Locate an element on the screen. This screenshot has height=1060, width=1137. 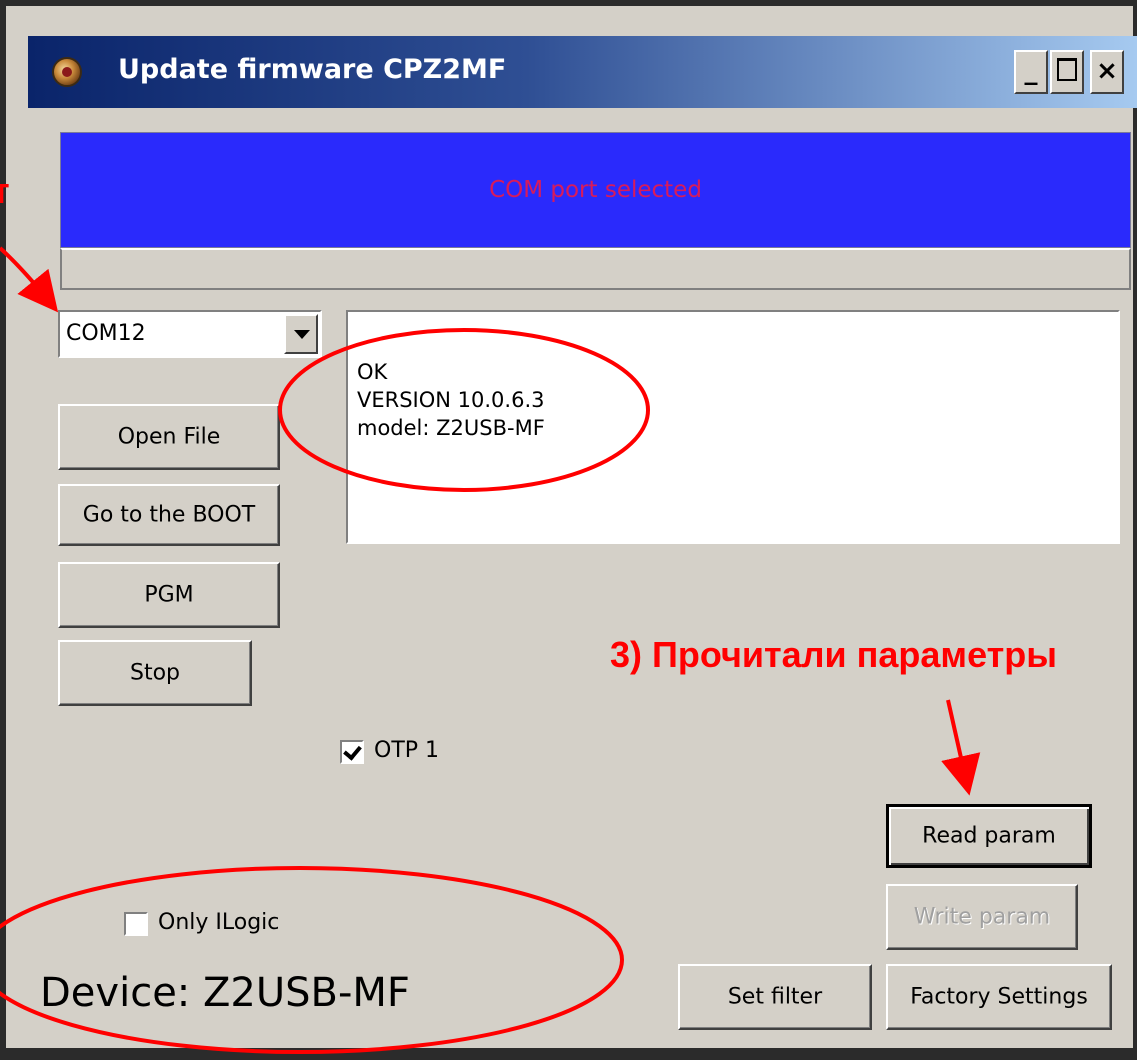
annotation-ellipse-device is located at coordinates (312, 960).